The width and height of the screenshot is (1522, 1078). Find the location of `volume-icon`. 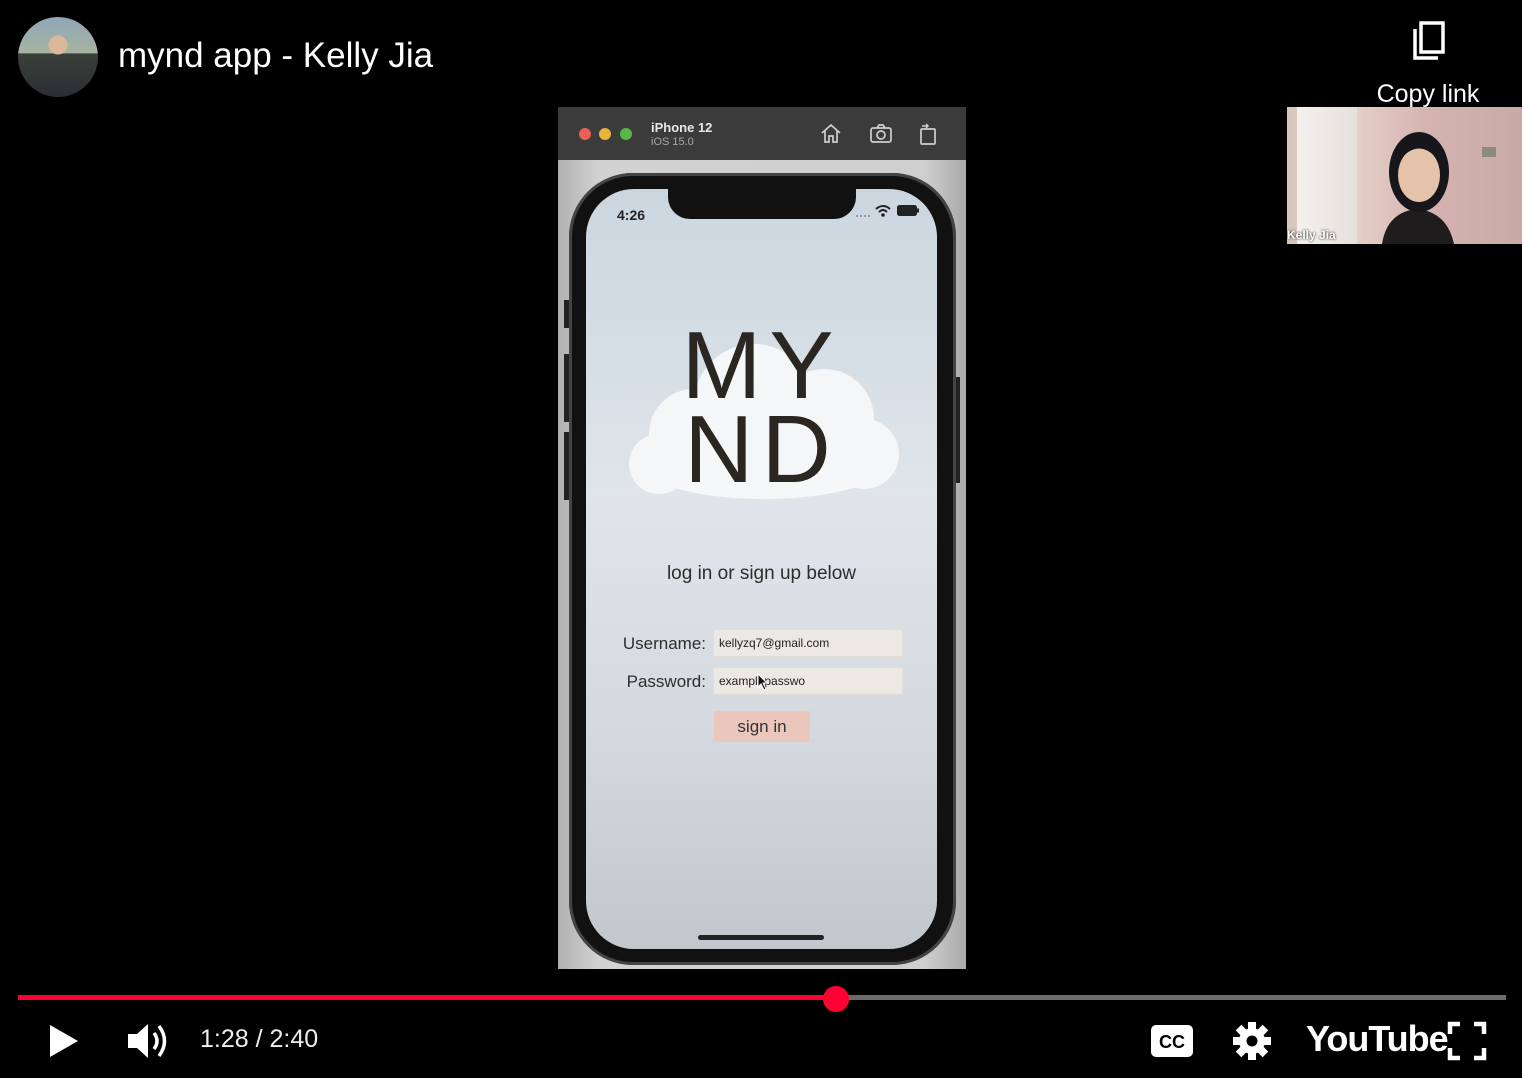

volume-icon is located at coordinates (149, 1041).